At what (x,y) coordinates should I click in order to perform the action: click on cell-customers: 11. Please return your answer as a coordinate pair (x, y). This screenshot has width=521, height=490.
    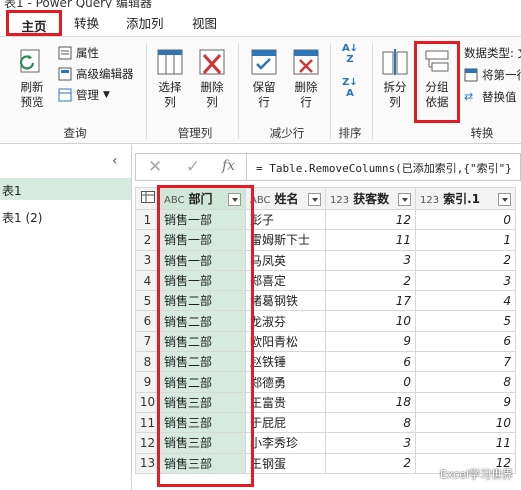
    Looking at the image, I should click on (370, 240).